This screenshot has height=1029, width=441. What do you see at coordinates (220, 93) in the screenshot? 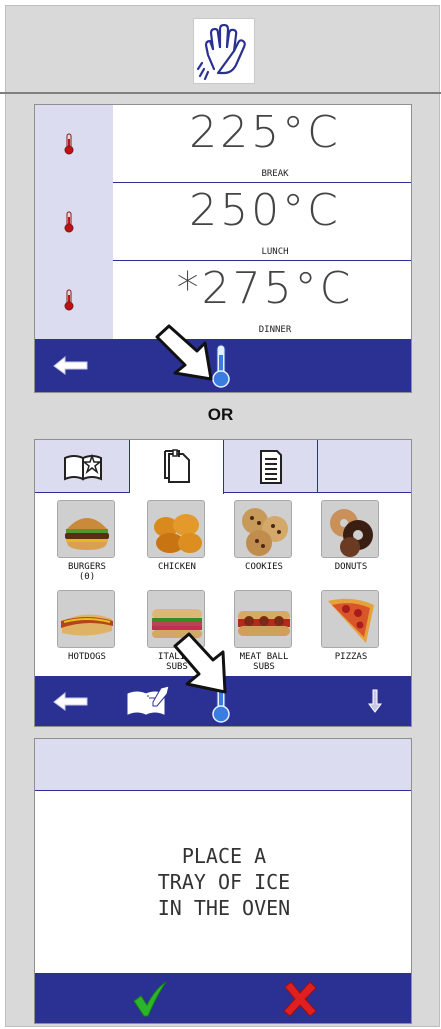
I see `header-divider` at bounding box center [220, 93].